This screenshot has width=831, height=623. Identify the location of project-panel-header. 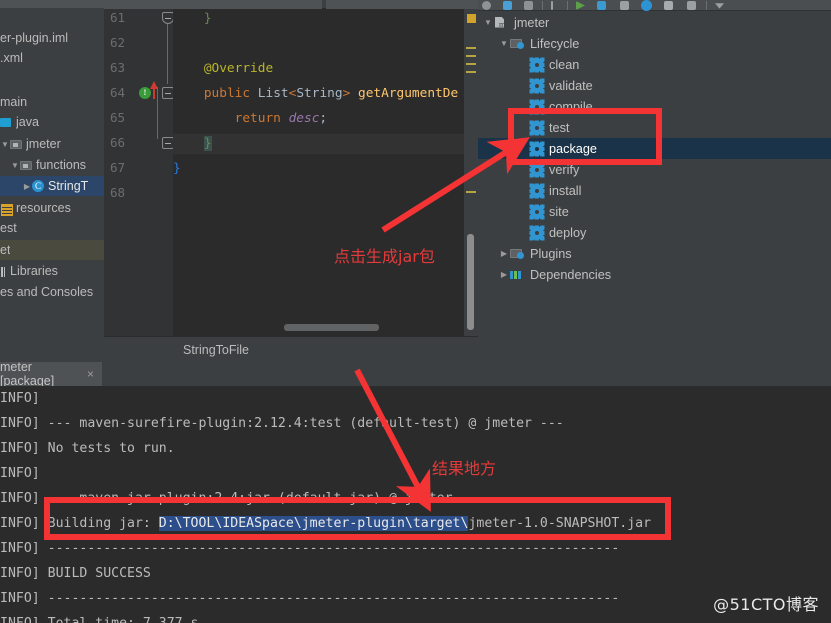
(52, 4).